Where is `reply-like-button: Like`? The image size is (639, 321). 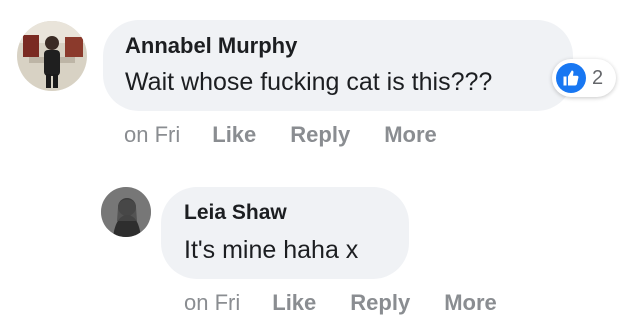 reply-like-button: Like is located at coordinates (294, 303).